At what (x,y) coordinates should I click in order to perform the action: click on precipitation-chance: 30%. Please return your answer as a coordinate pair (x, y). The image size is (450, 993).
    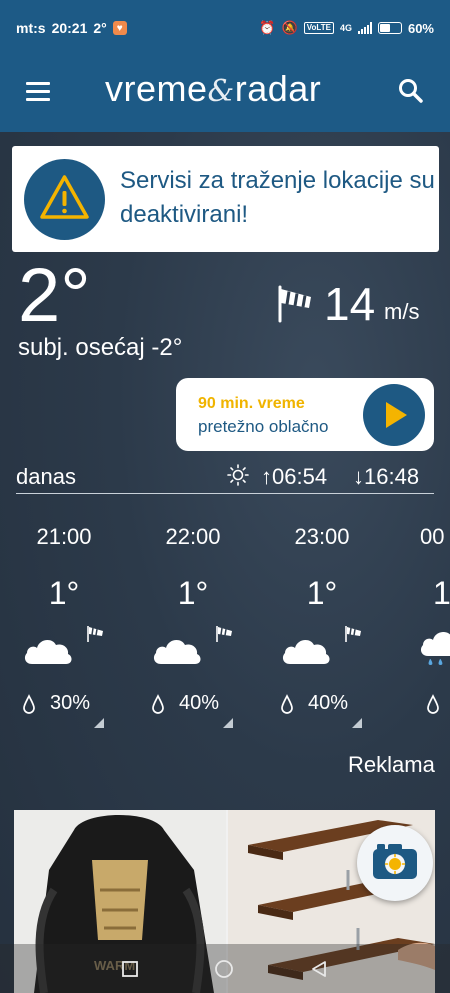
    Looking at the image, I should click on (70, 703).